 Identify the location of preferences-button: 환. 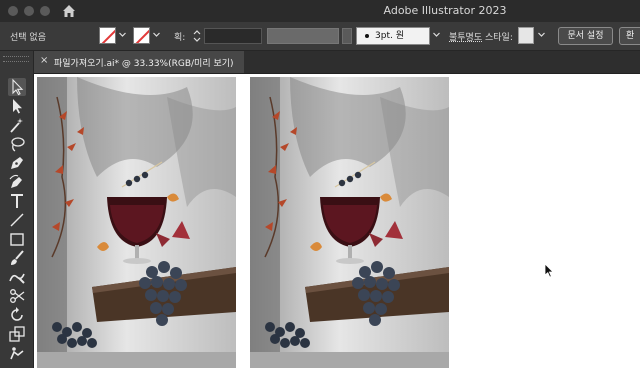
(629, 36).